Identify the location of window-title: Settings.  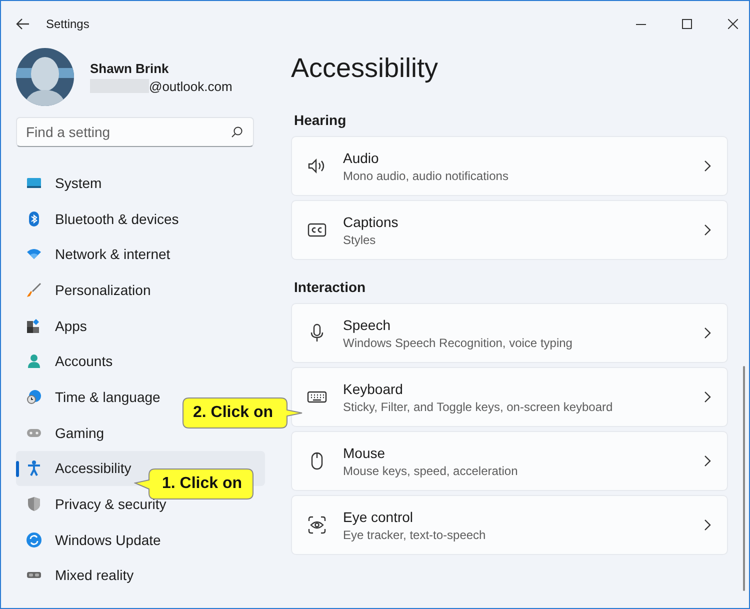
(68, 24).